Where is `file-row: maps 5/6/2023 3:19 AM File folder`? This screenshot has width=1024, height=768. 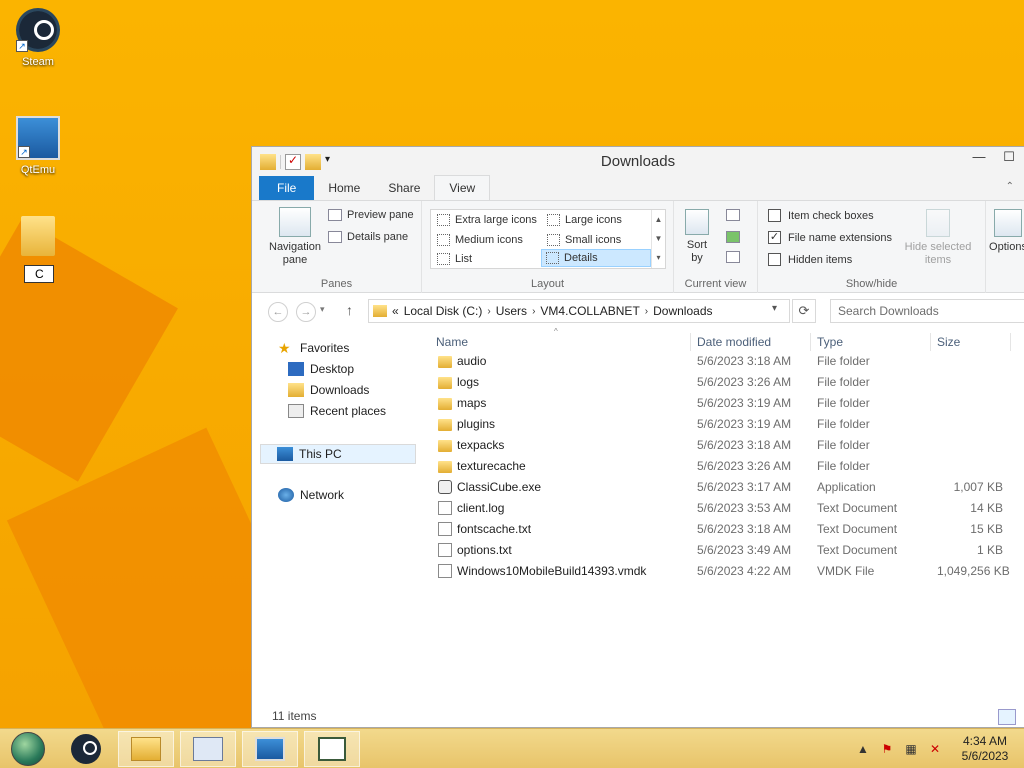
file-row: maps 5/6/2023 3:19 AM File folder is located at coordinates (728, 403).